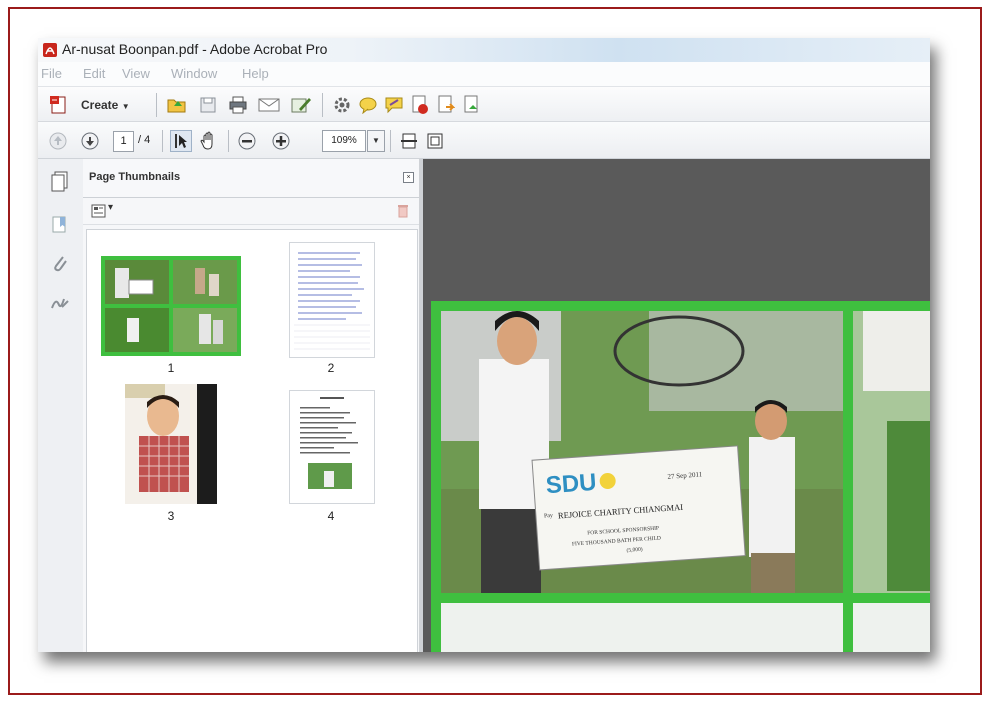 Image resolution: width=994 pixels, height=705 pixels. I want to click on page-number-input: 1, so click(123, 141).